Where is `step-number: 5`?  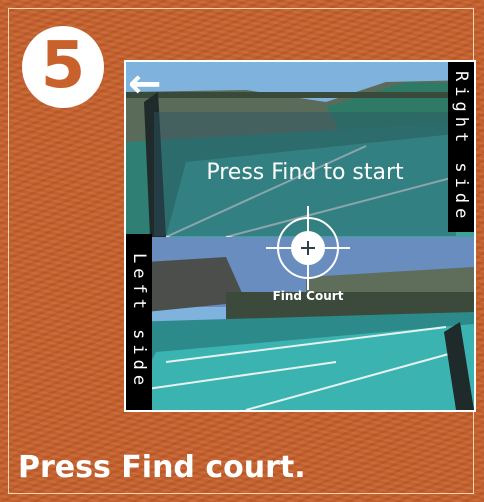 step-number: 5 is located at coordinates (63, 66).